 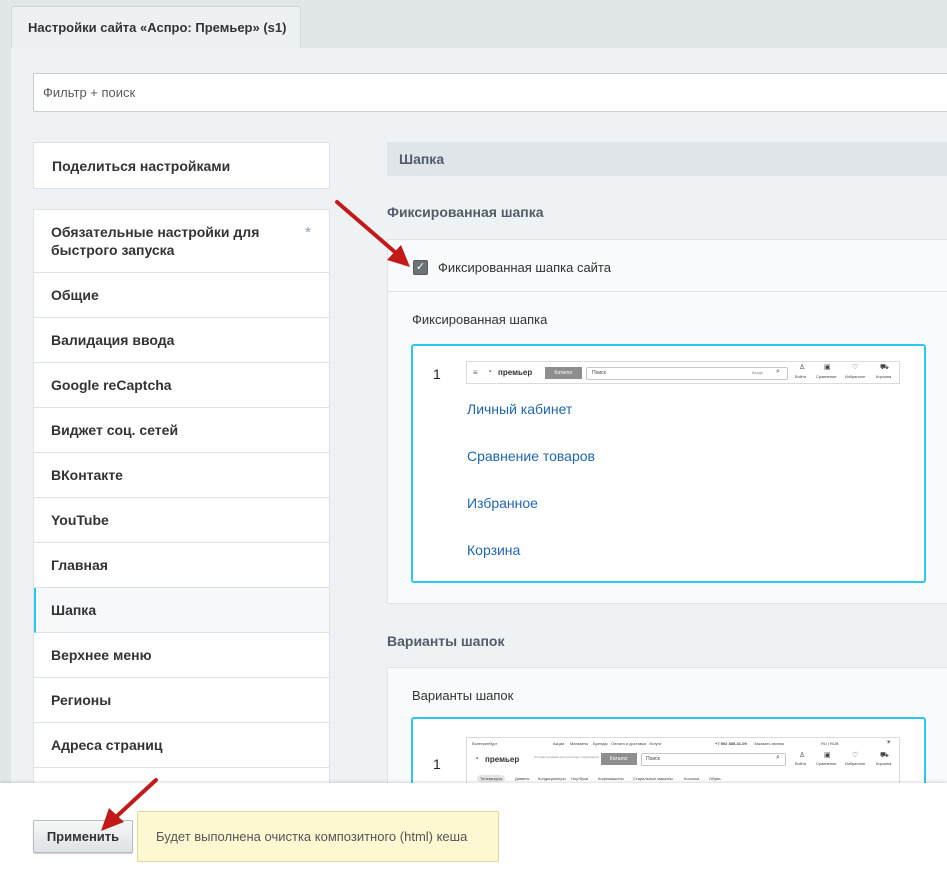 What do you see at coordinates (475, 372) in the screenshot?
I see `menu-icon: ≡` at bounding box center [475, 372].